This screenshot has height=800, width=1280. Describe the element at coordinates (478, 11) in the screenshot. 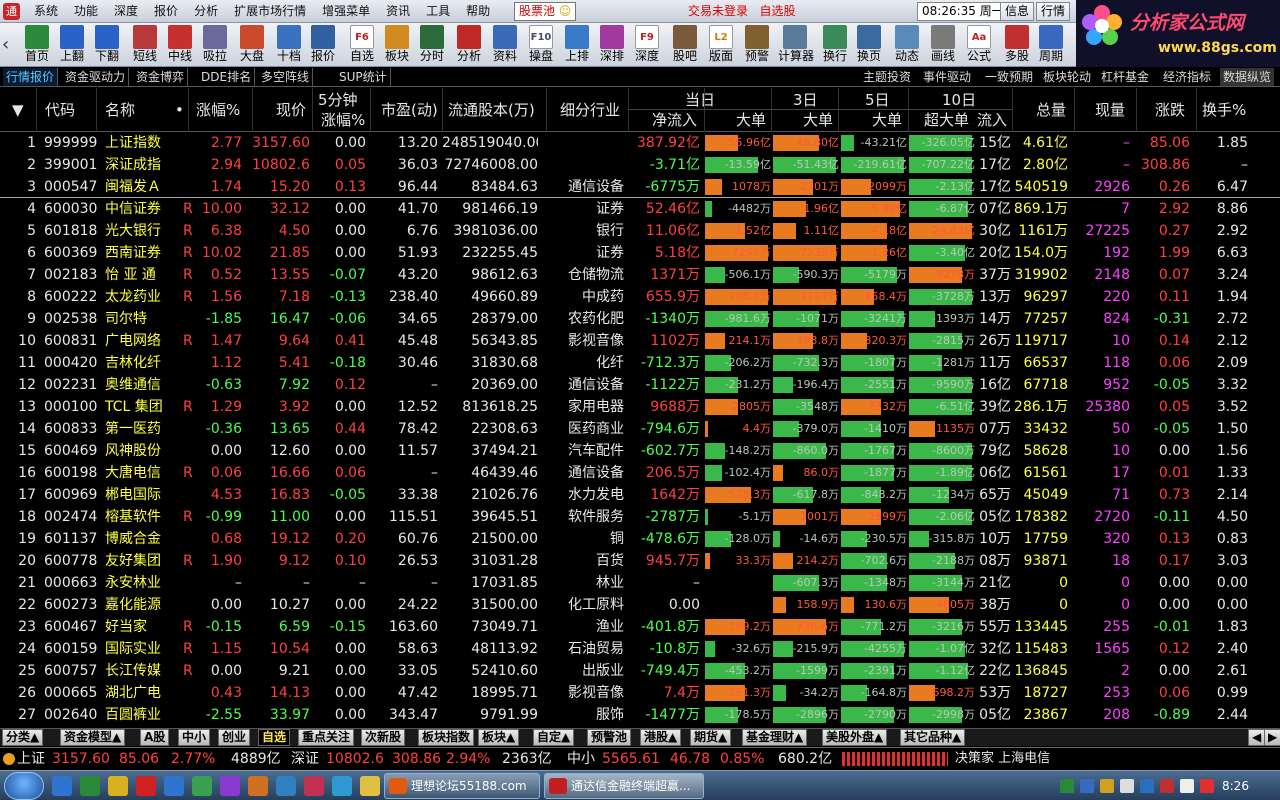

I see `menu-item-9: 帮助` at that location.